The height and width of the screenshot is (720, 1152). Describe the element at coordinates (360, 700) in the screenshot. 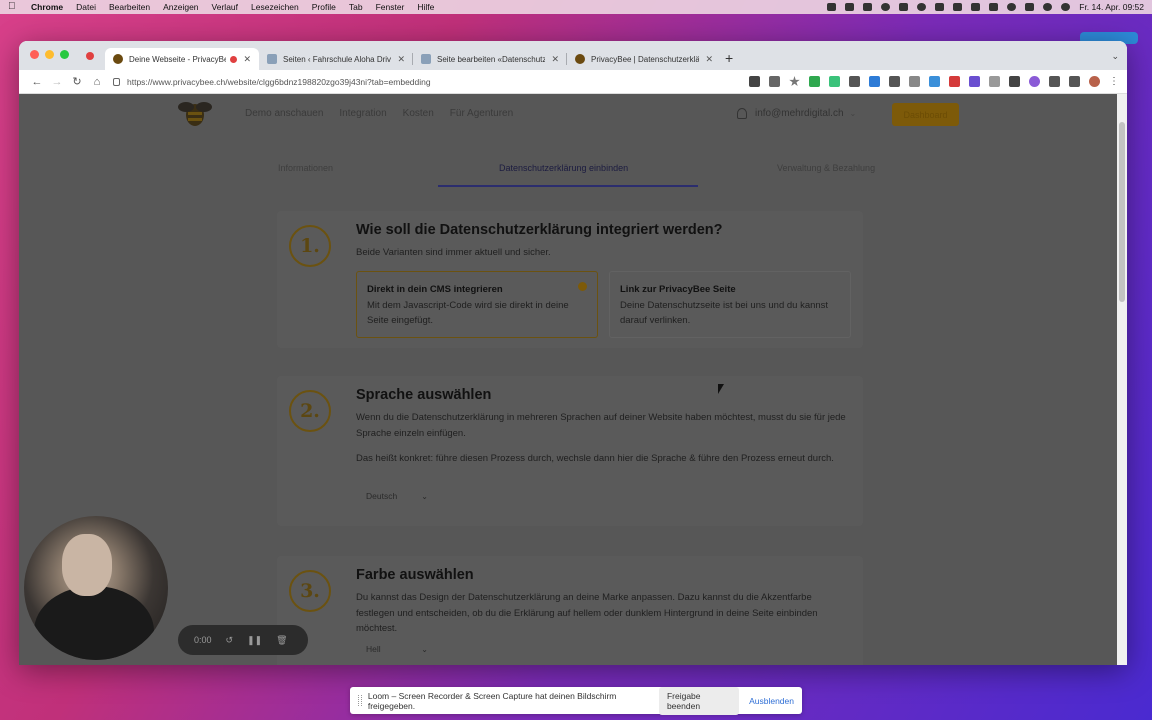

I see `drag-handle-icon` at that location.